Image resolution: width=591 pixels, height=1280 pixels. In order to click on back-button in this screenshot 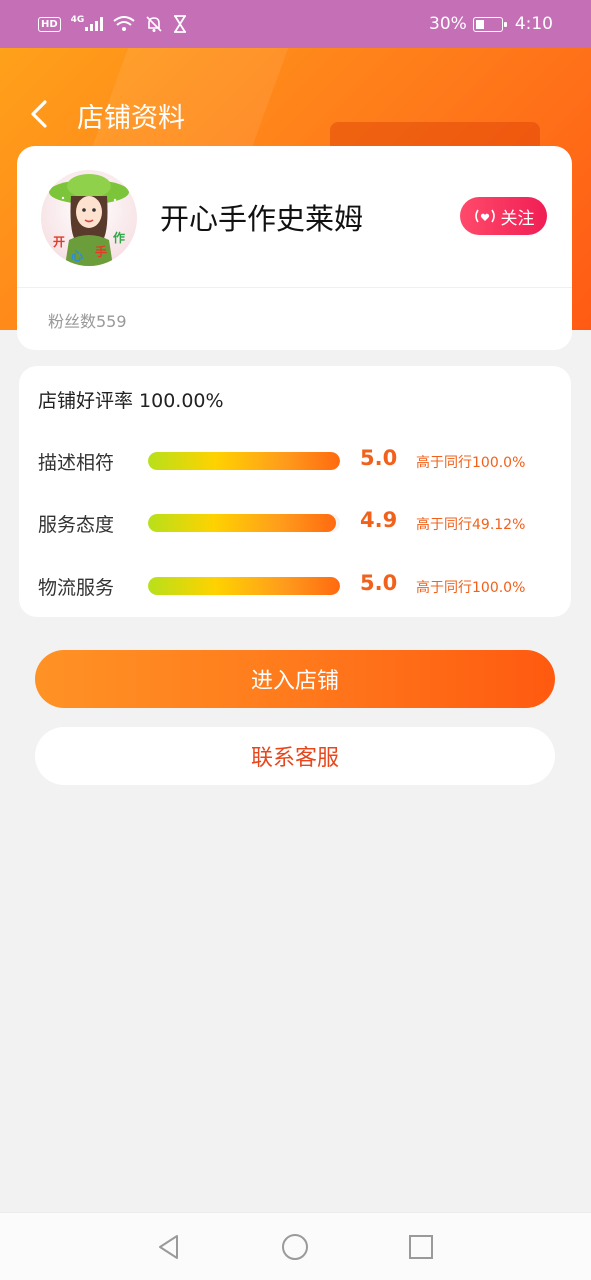, I will do `click(39, 114)`.